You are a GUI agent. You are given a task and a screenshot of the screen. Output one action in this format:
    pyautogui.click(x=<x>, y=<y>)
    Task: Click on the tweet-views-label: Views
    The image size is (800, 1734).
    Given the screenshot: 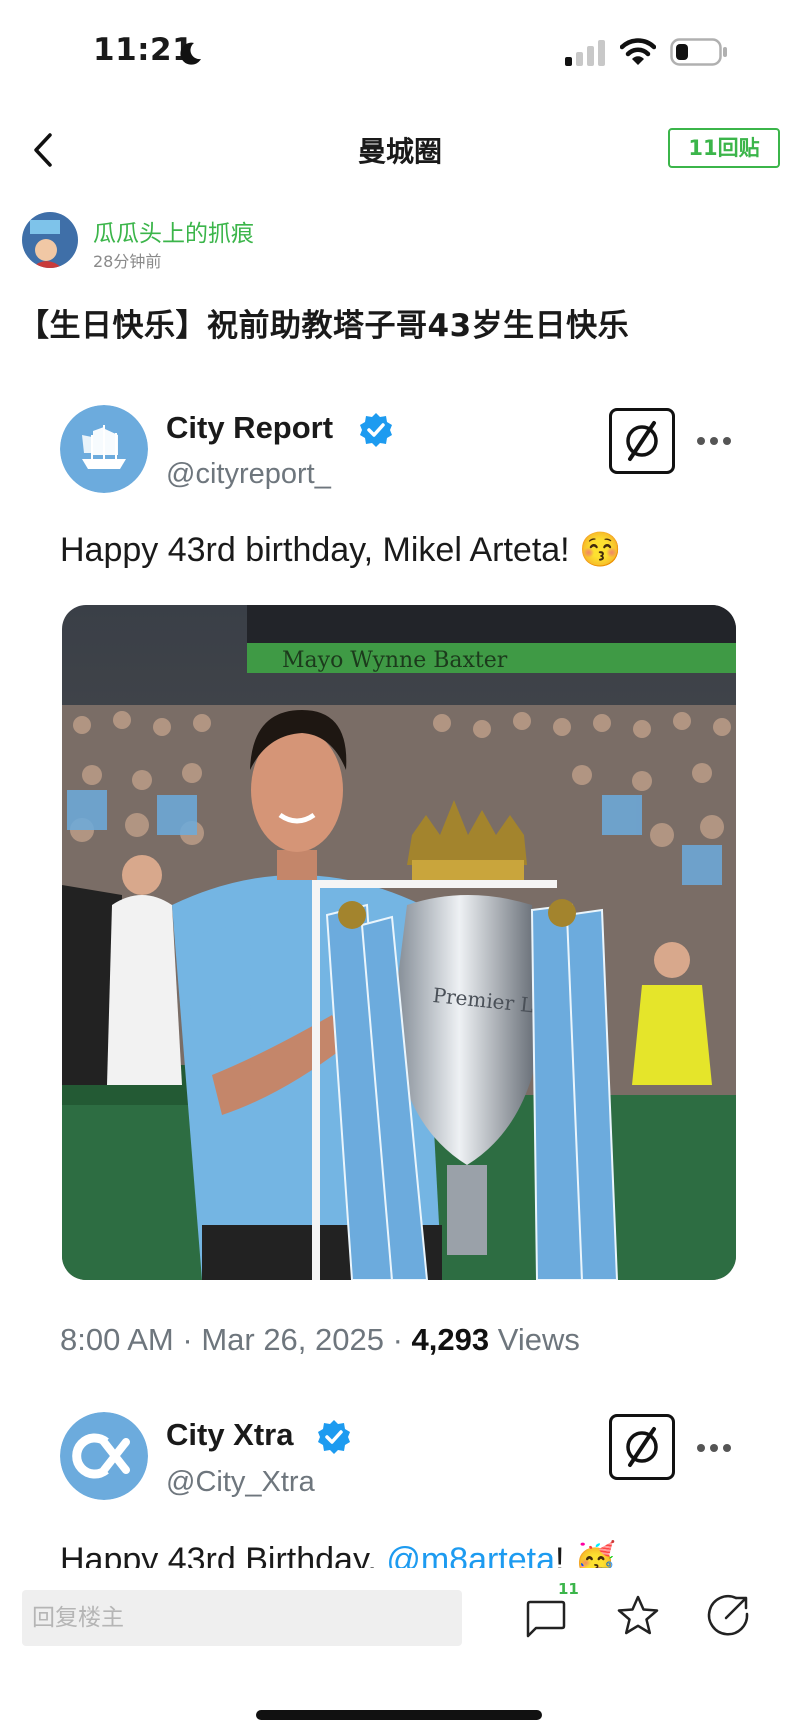 What is the action you would take?
    pyautogui.click(x=538, y=1339)
    